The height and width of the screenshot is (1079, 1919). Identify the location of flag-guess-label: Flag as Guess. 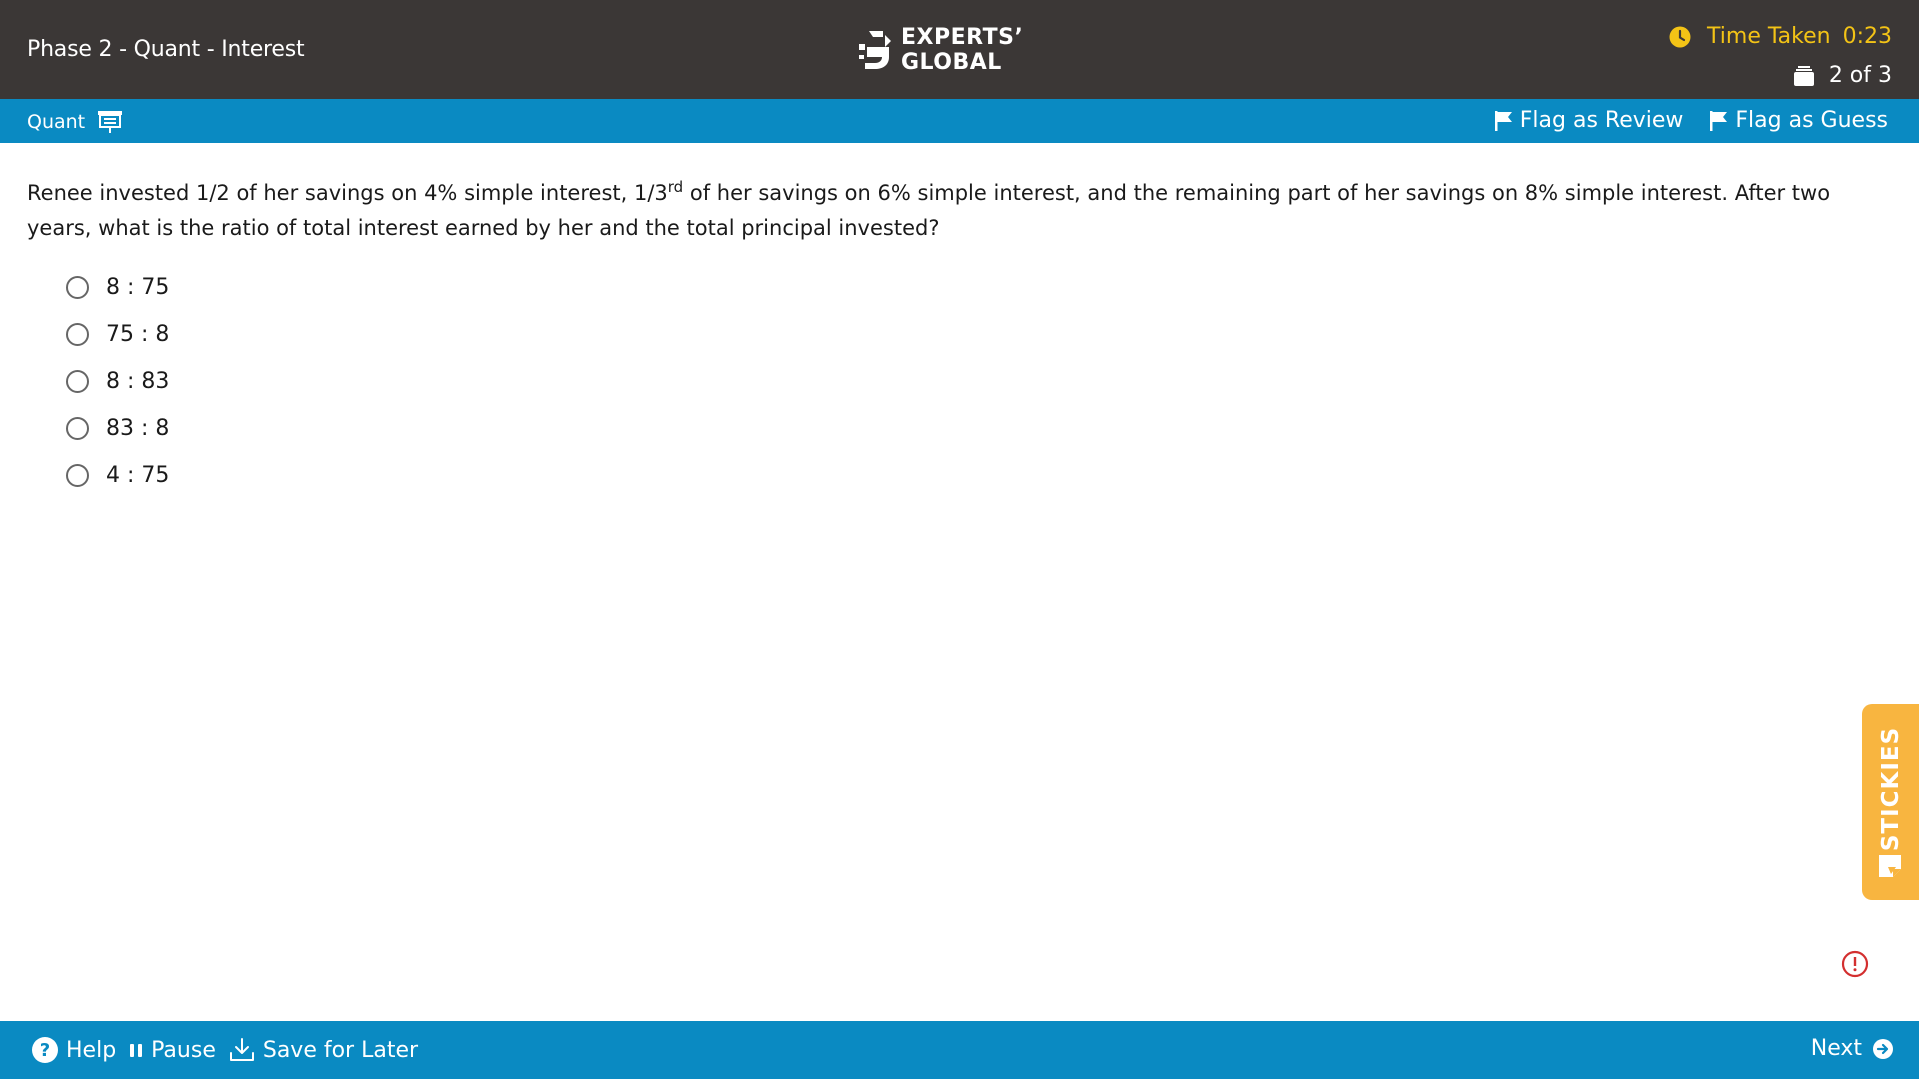
(1811, 120).